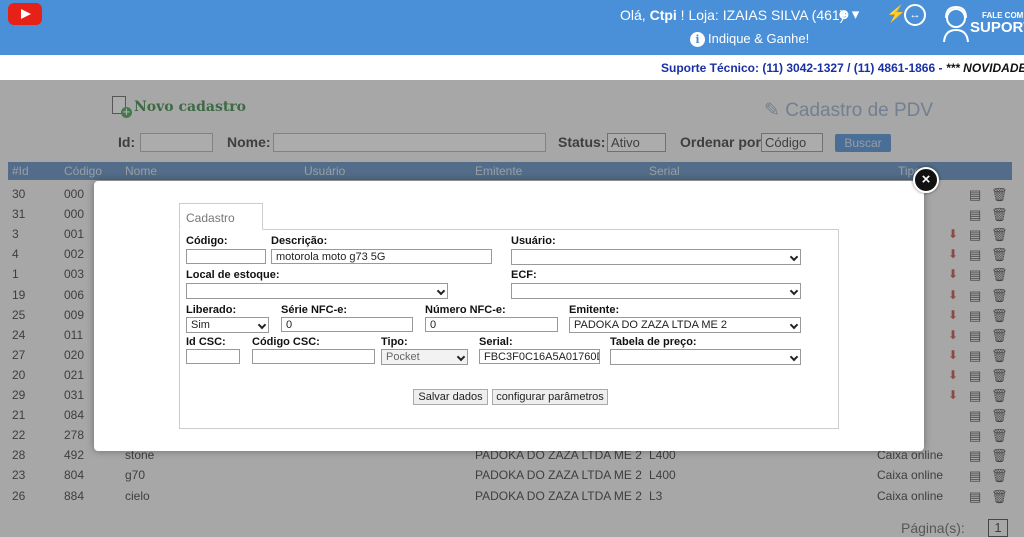 The height and width of the screenshot is (537, 1024). Describe the element at coordinates (491, 324) in the screenshot. I see `numero-nfce-input: 0` at that location.